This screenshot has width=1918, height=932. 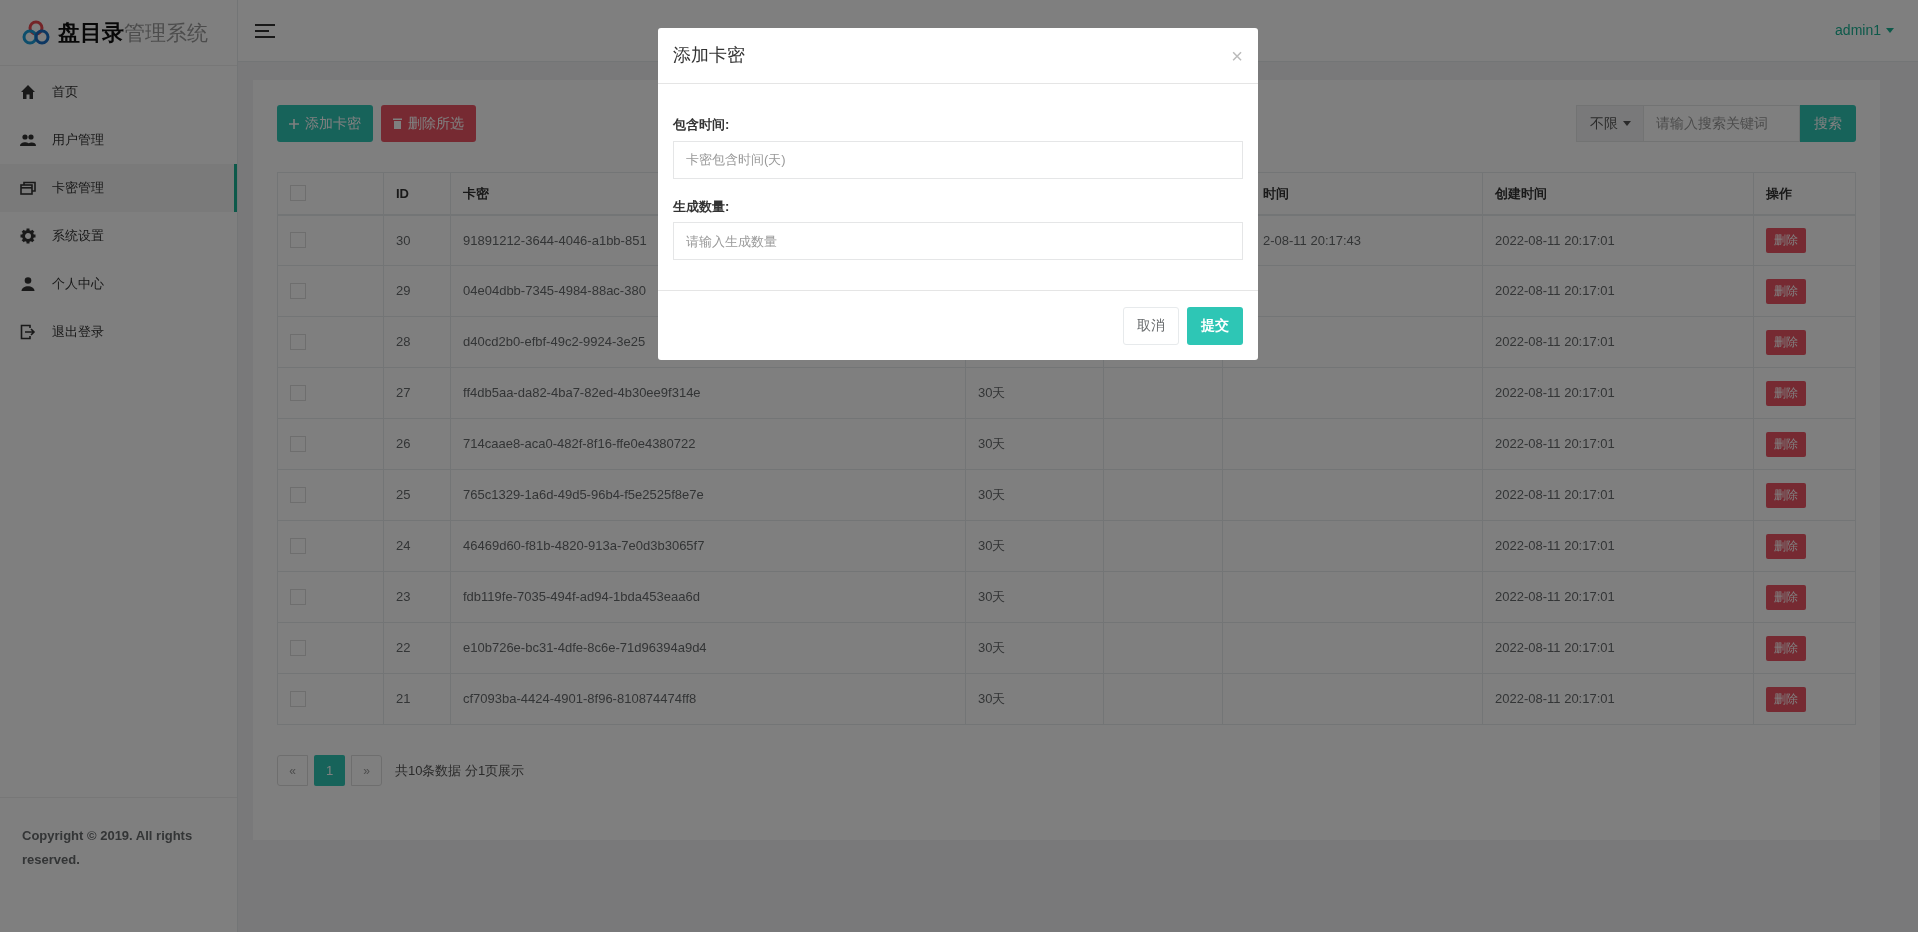 What do you see at coordinates (403, 444) in the screenshot?
I see `table-cell: 26` at bounding box center [403, 444].